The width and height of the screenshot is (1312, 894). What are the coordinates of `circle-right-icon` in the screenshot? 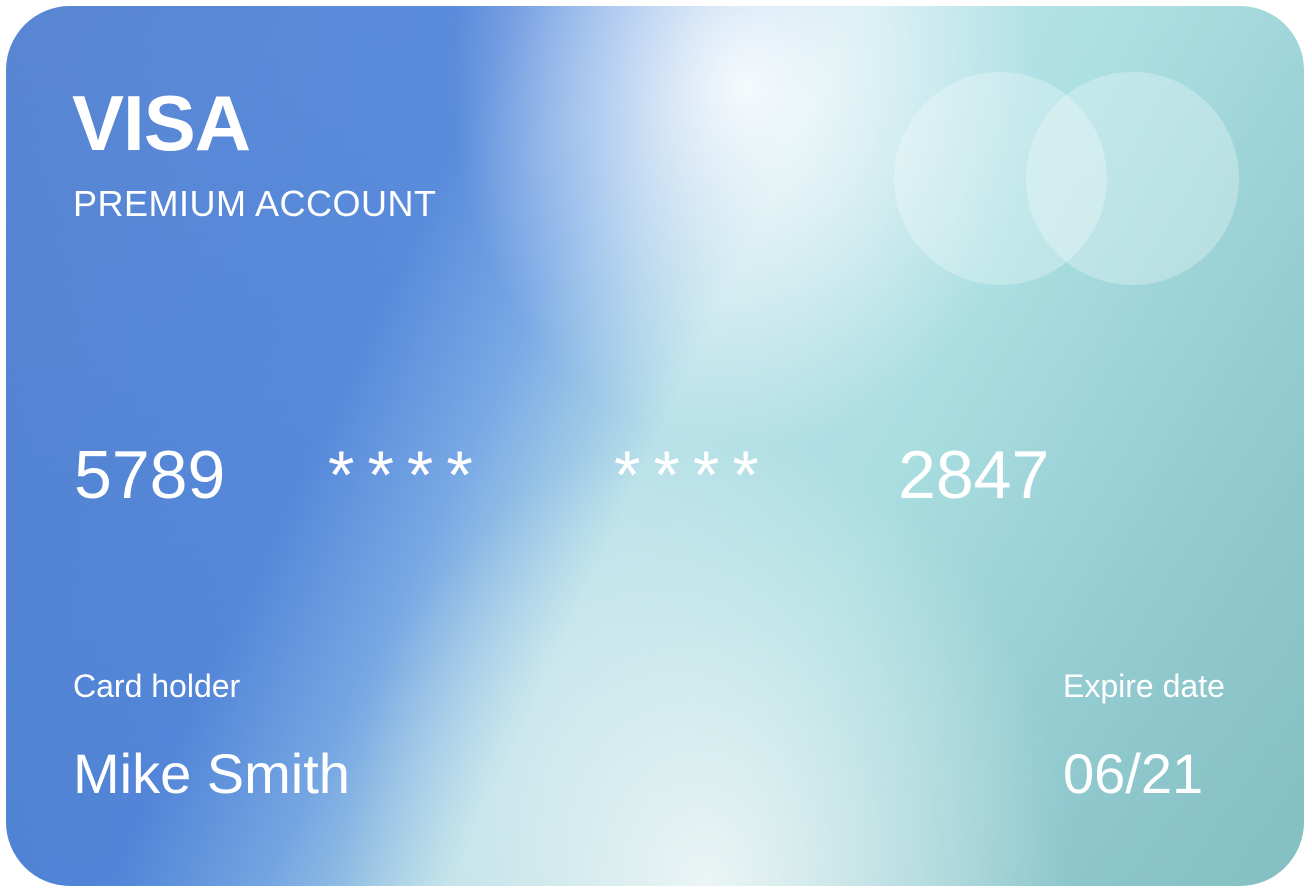 It's located at (1132, 178).